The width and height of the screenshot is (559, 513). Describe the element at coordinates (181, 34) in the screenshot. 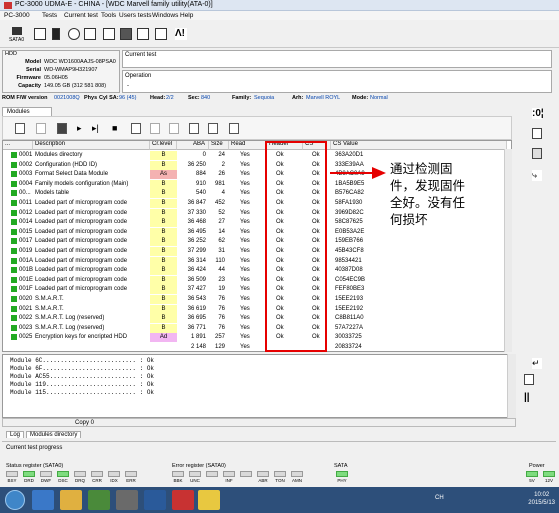

I see `auto-icon: Ʌ!` at that location.